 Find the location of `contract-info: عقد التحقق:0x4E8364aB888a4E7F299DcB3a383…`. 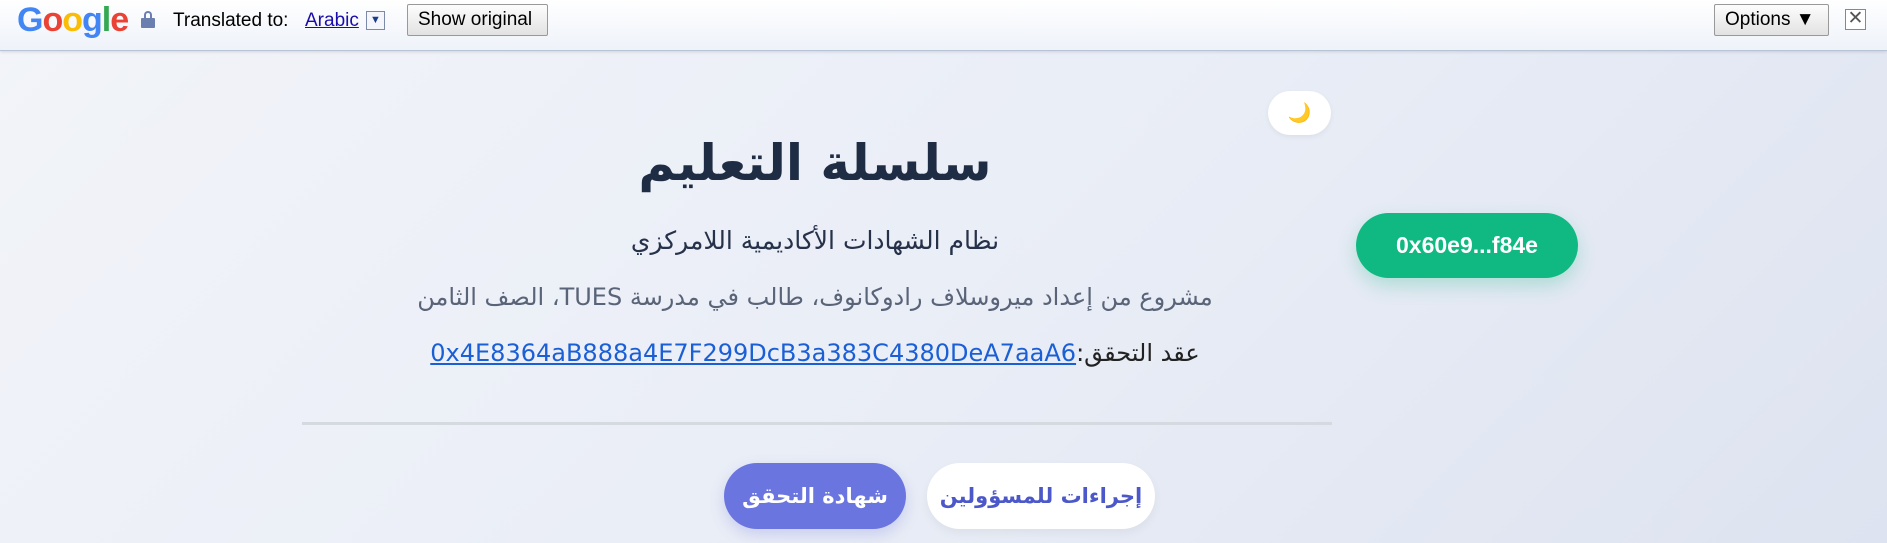

contract-info: عقد التحقق:0x4E8364aB888a4E7F299DcB3a383… is located at coordinates (815, 353).